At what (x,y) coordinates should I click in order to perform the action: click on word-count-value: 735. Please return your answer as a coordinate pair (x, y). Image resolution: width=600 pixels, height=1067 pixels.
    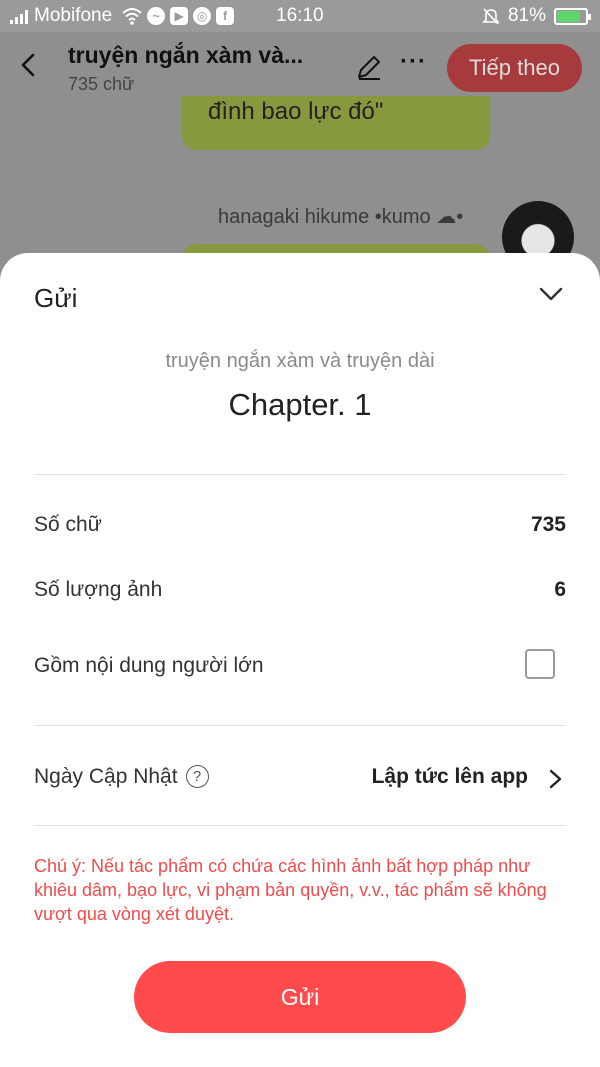
    Looking at the image, I should click on (548, 524).